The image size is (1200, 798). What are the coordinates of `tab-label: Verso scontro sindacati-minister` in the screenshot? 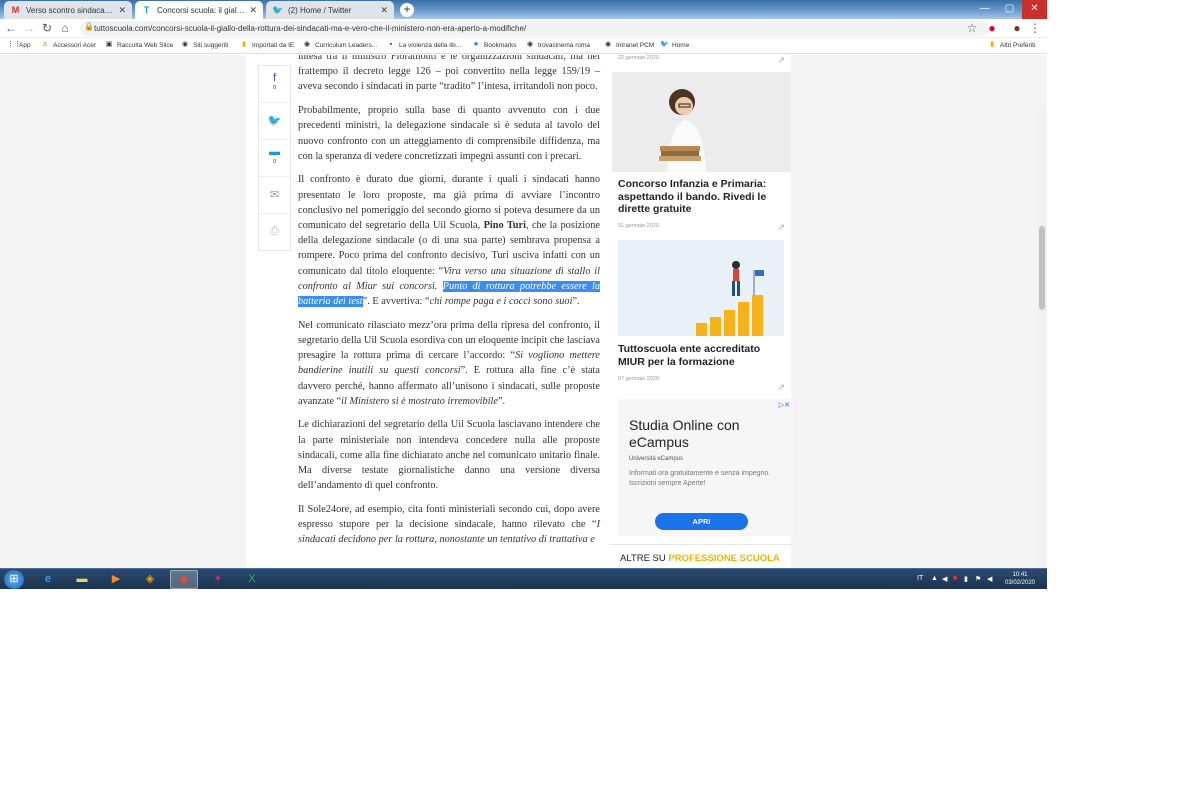 It's located at (70, 10).